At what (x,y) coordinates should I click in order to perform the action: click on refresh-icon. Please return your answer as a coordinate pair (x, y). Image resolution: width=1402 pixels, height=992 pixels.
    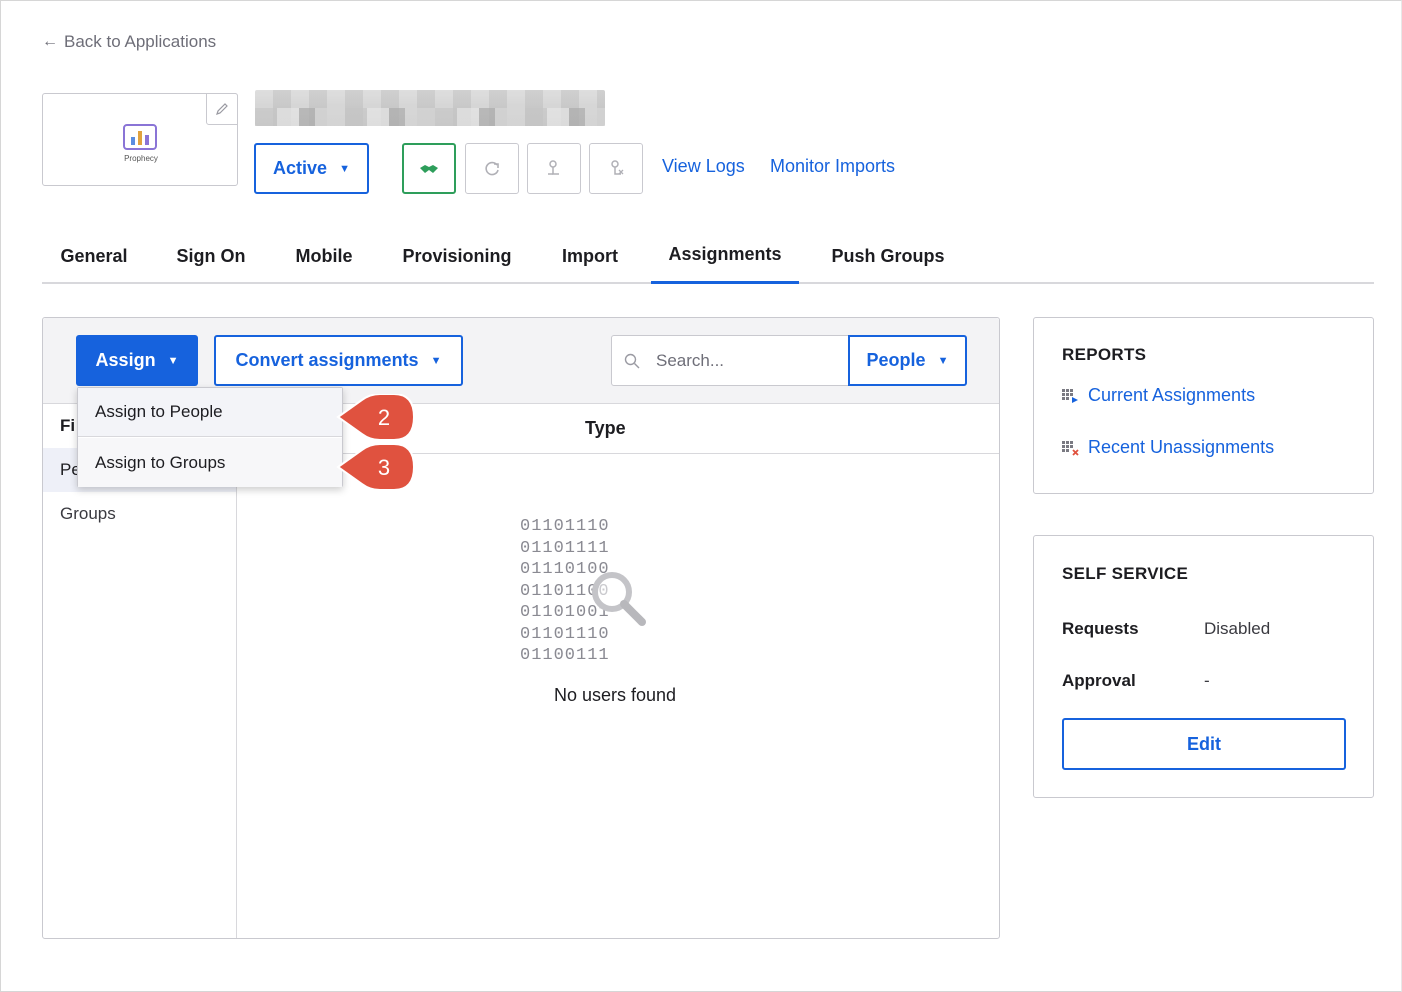
    Looking at the image, I should click on (492, 168).